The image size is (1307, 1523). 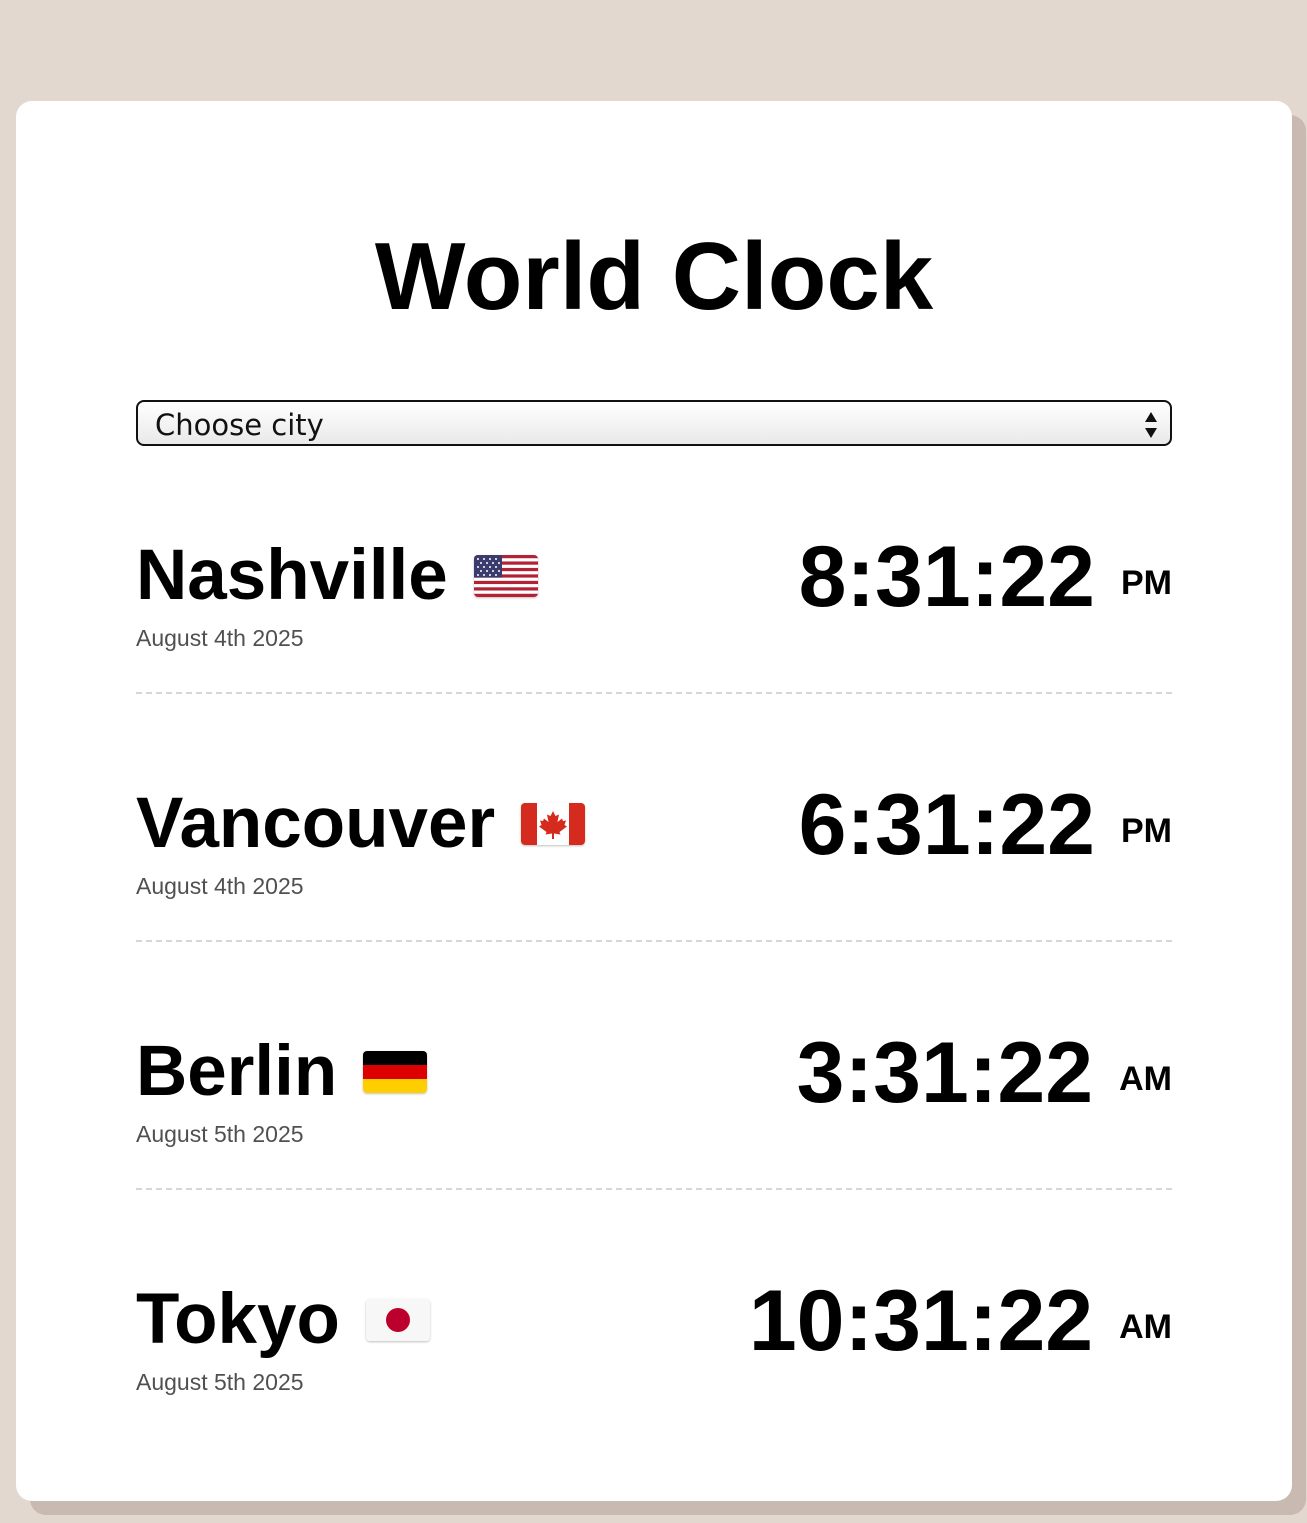 I want to click on page-title: World Clock, so click(x=654, y=276).